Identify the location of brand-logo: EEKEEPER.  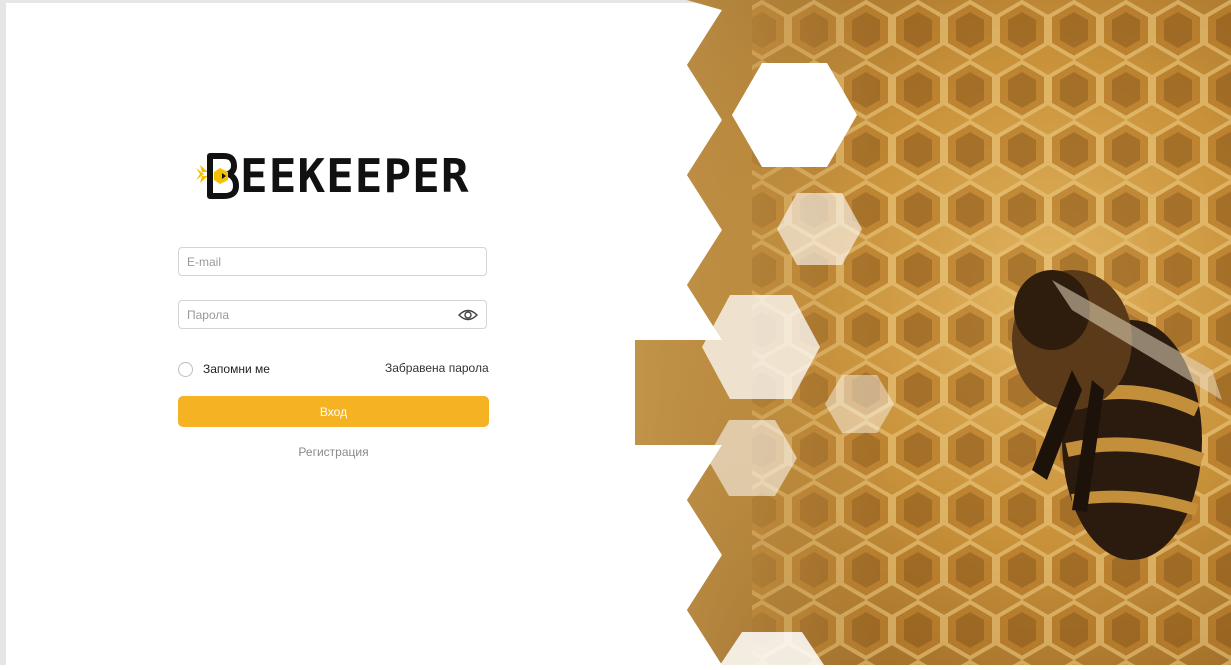
(330, 176).